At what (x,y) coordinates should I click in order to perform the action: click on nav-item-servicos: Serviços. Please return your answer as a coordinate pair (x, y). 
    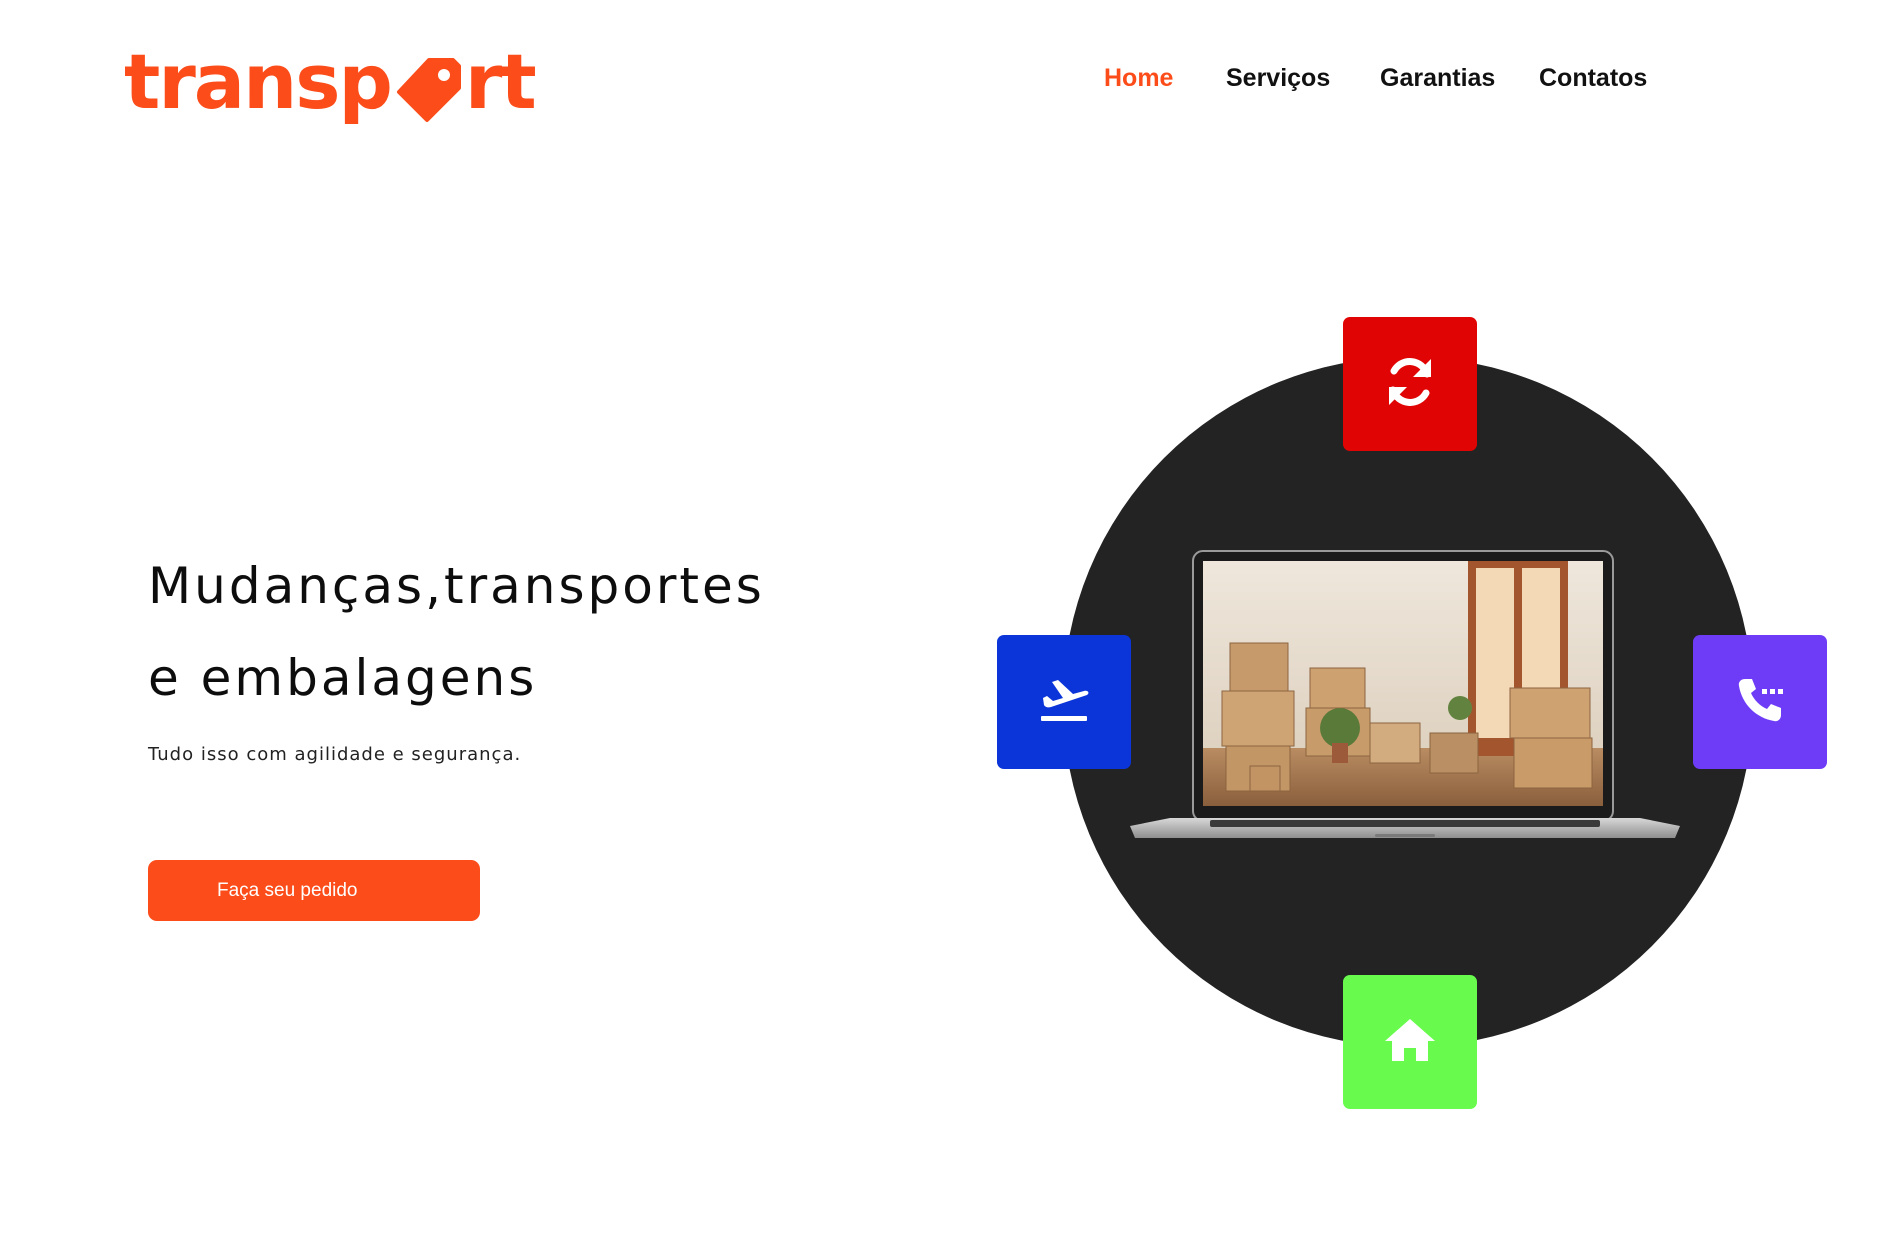
    Looking at the image, I should click on (1278, 78).